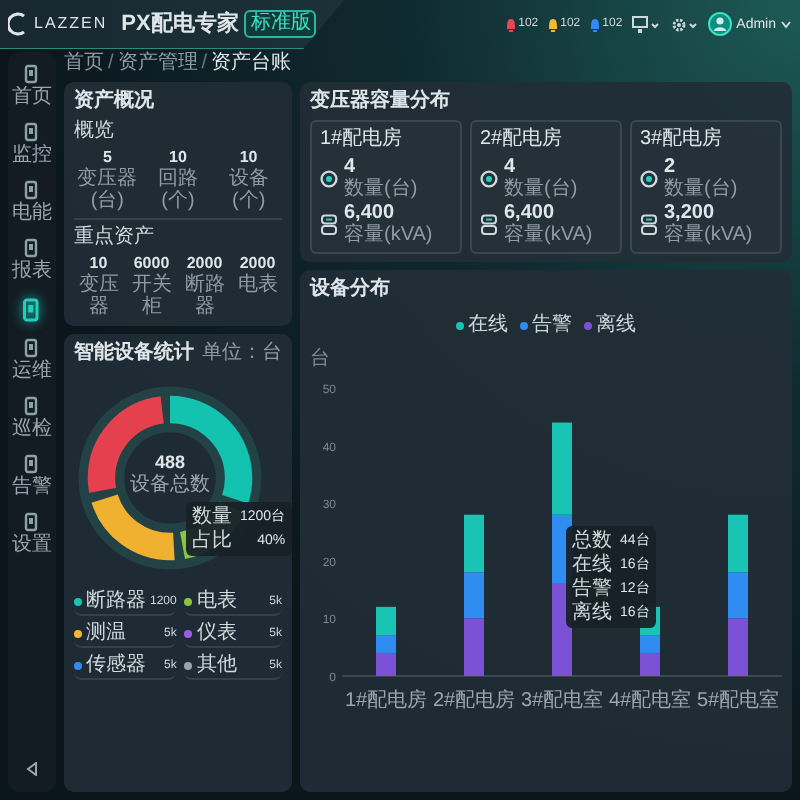 This screenshot has height=800, width=800. What do you see at coordinates (151, 296) in the screenshot?
I see `stat-label: 开关柜` at bounding box center [151, 296].